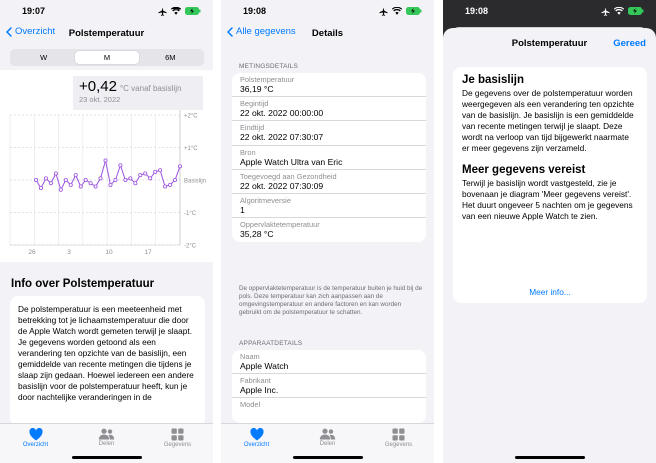 The height and width of the screenshot is (463, 656). Describe the element at coordinates (69, 252) in the screenshot. I see `x-tick-label: 3` at that location.